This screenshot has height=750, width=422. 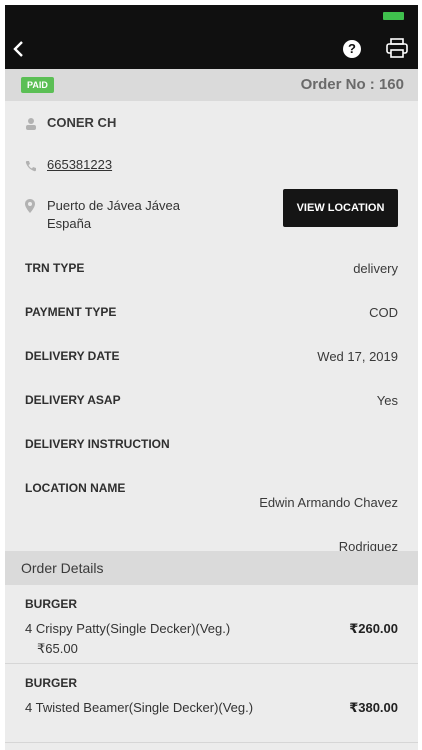 I want to click on phone-icon, so click(x=32, y=167).